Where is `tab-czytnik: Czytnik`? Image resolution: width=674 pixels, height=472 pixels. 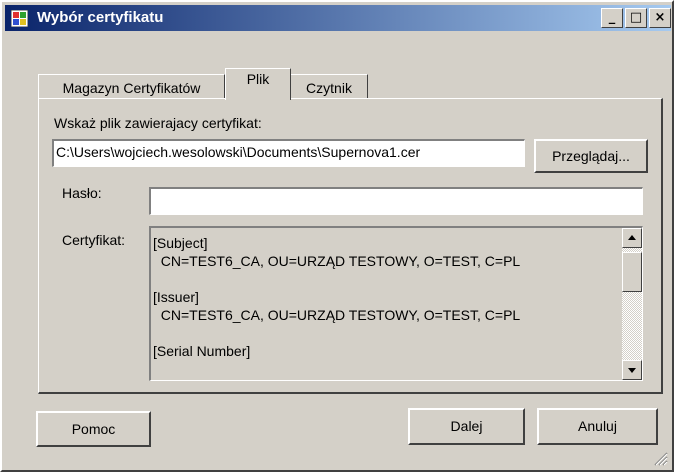
tab-czytnik: Czytnik is located at coordinates (329, 86).